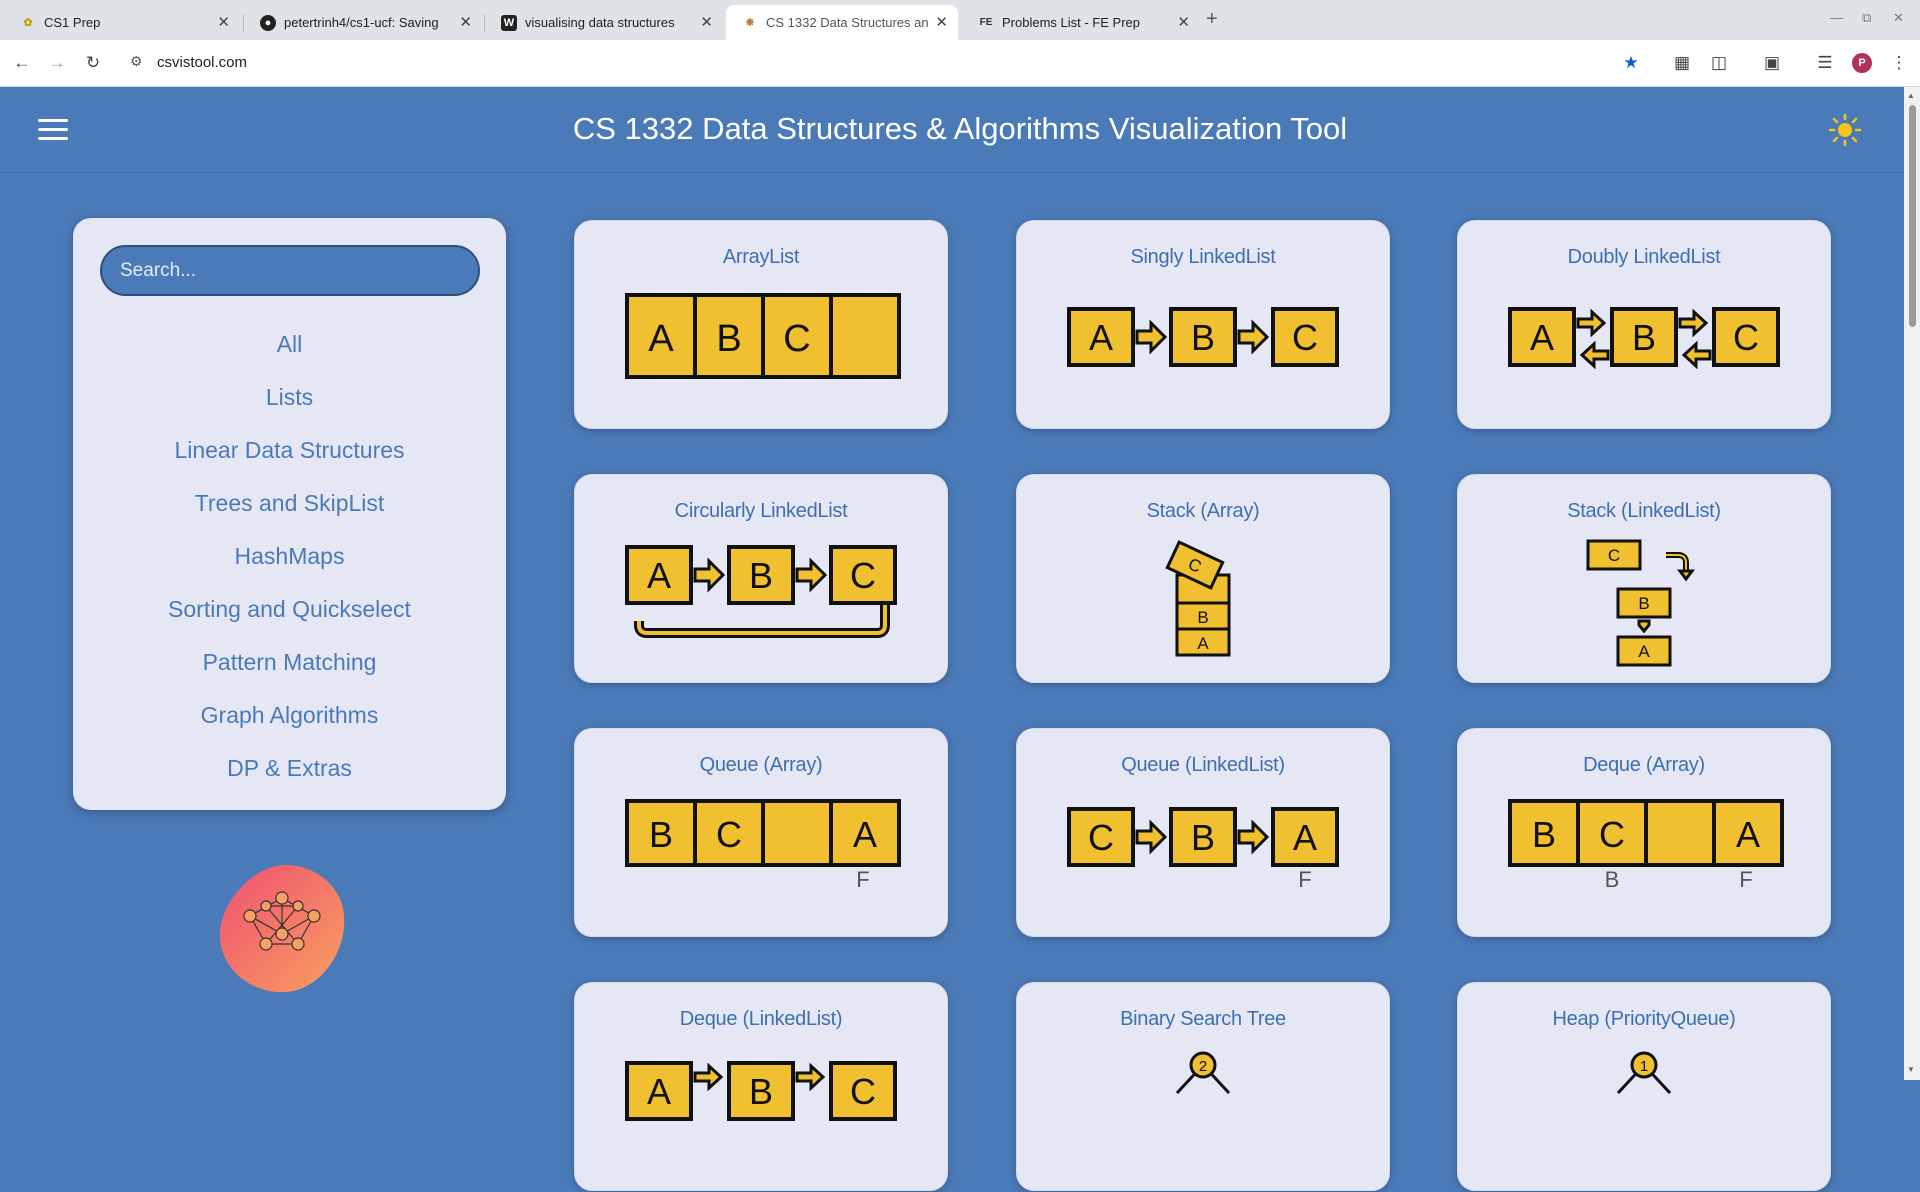  I want to click on media-icon: ☰, so click(1825, 63).